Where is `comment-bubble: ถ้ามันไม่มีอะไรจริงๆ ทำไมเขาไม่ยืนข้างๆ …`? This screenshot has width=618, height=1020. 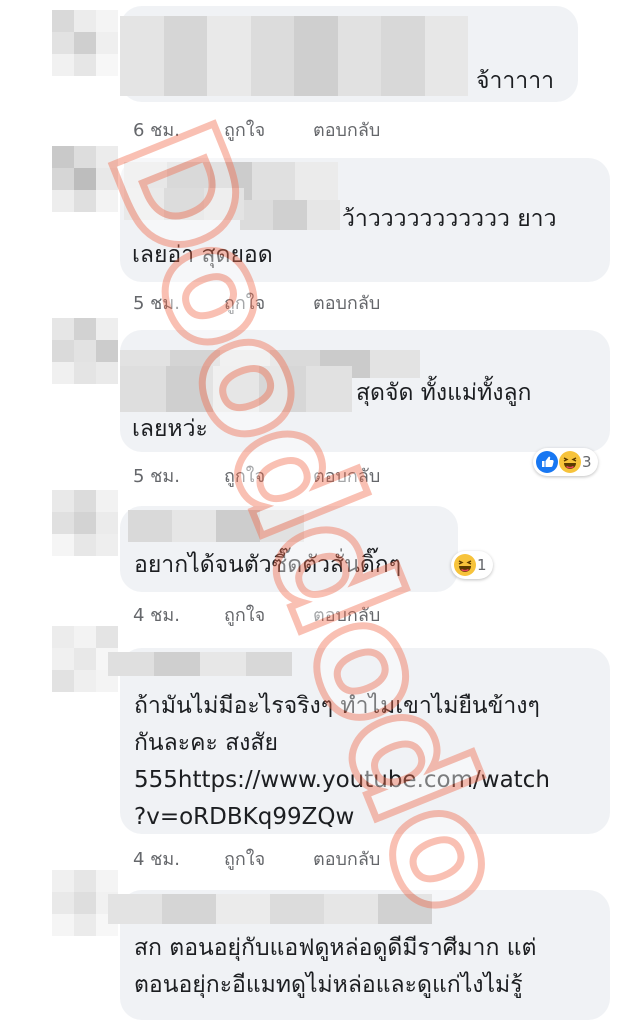
comment-bubble: ถ้ามันไม่มีอะไรจริงๆ ทำไมเขาไม่ยืนข้างๆ … is located at coordinates (359, 741).